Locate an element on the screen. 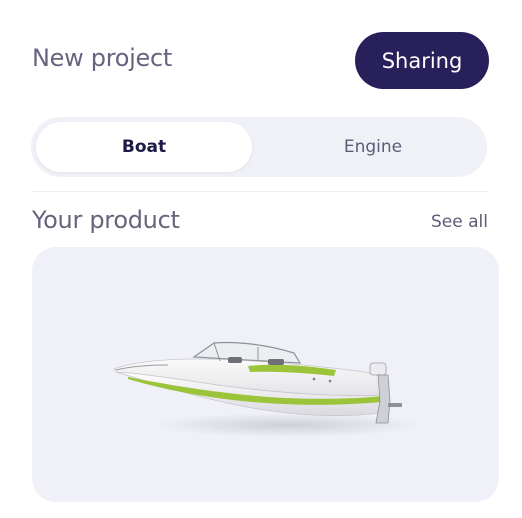 The height and width of the screenshot is (518, 522). section-title: Your product is located at coordinates (106, 220).